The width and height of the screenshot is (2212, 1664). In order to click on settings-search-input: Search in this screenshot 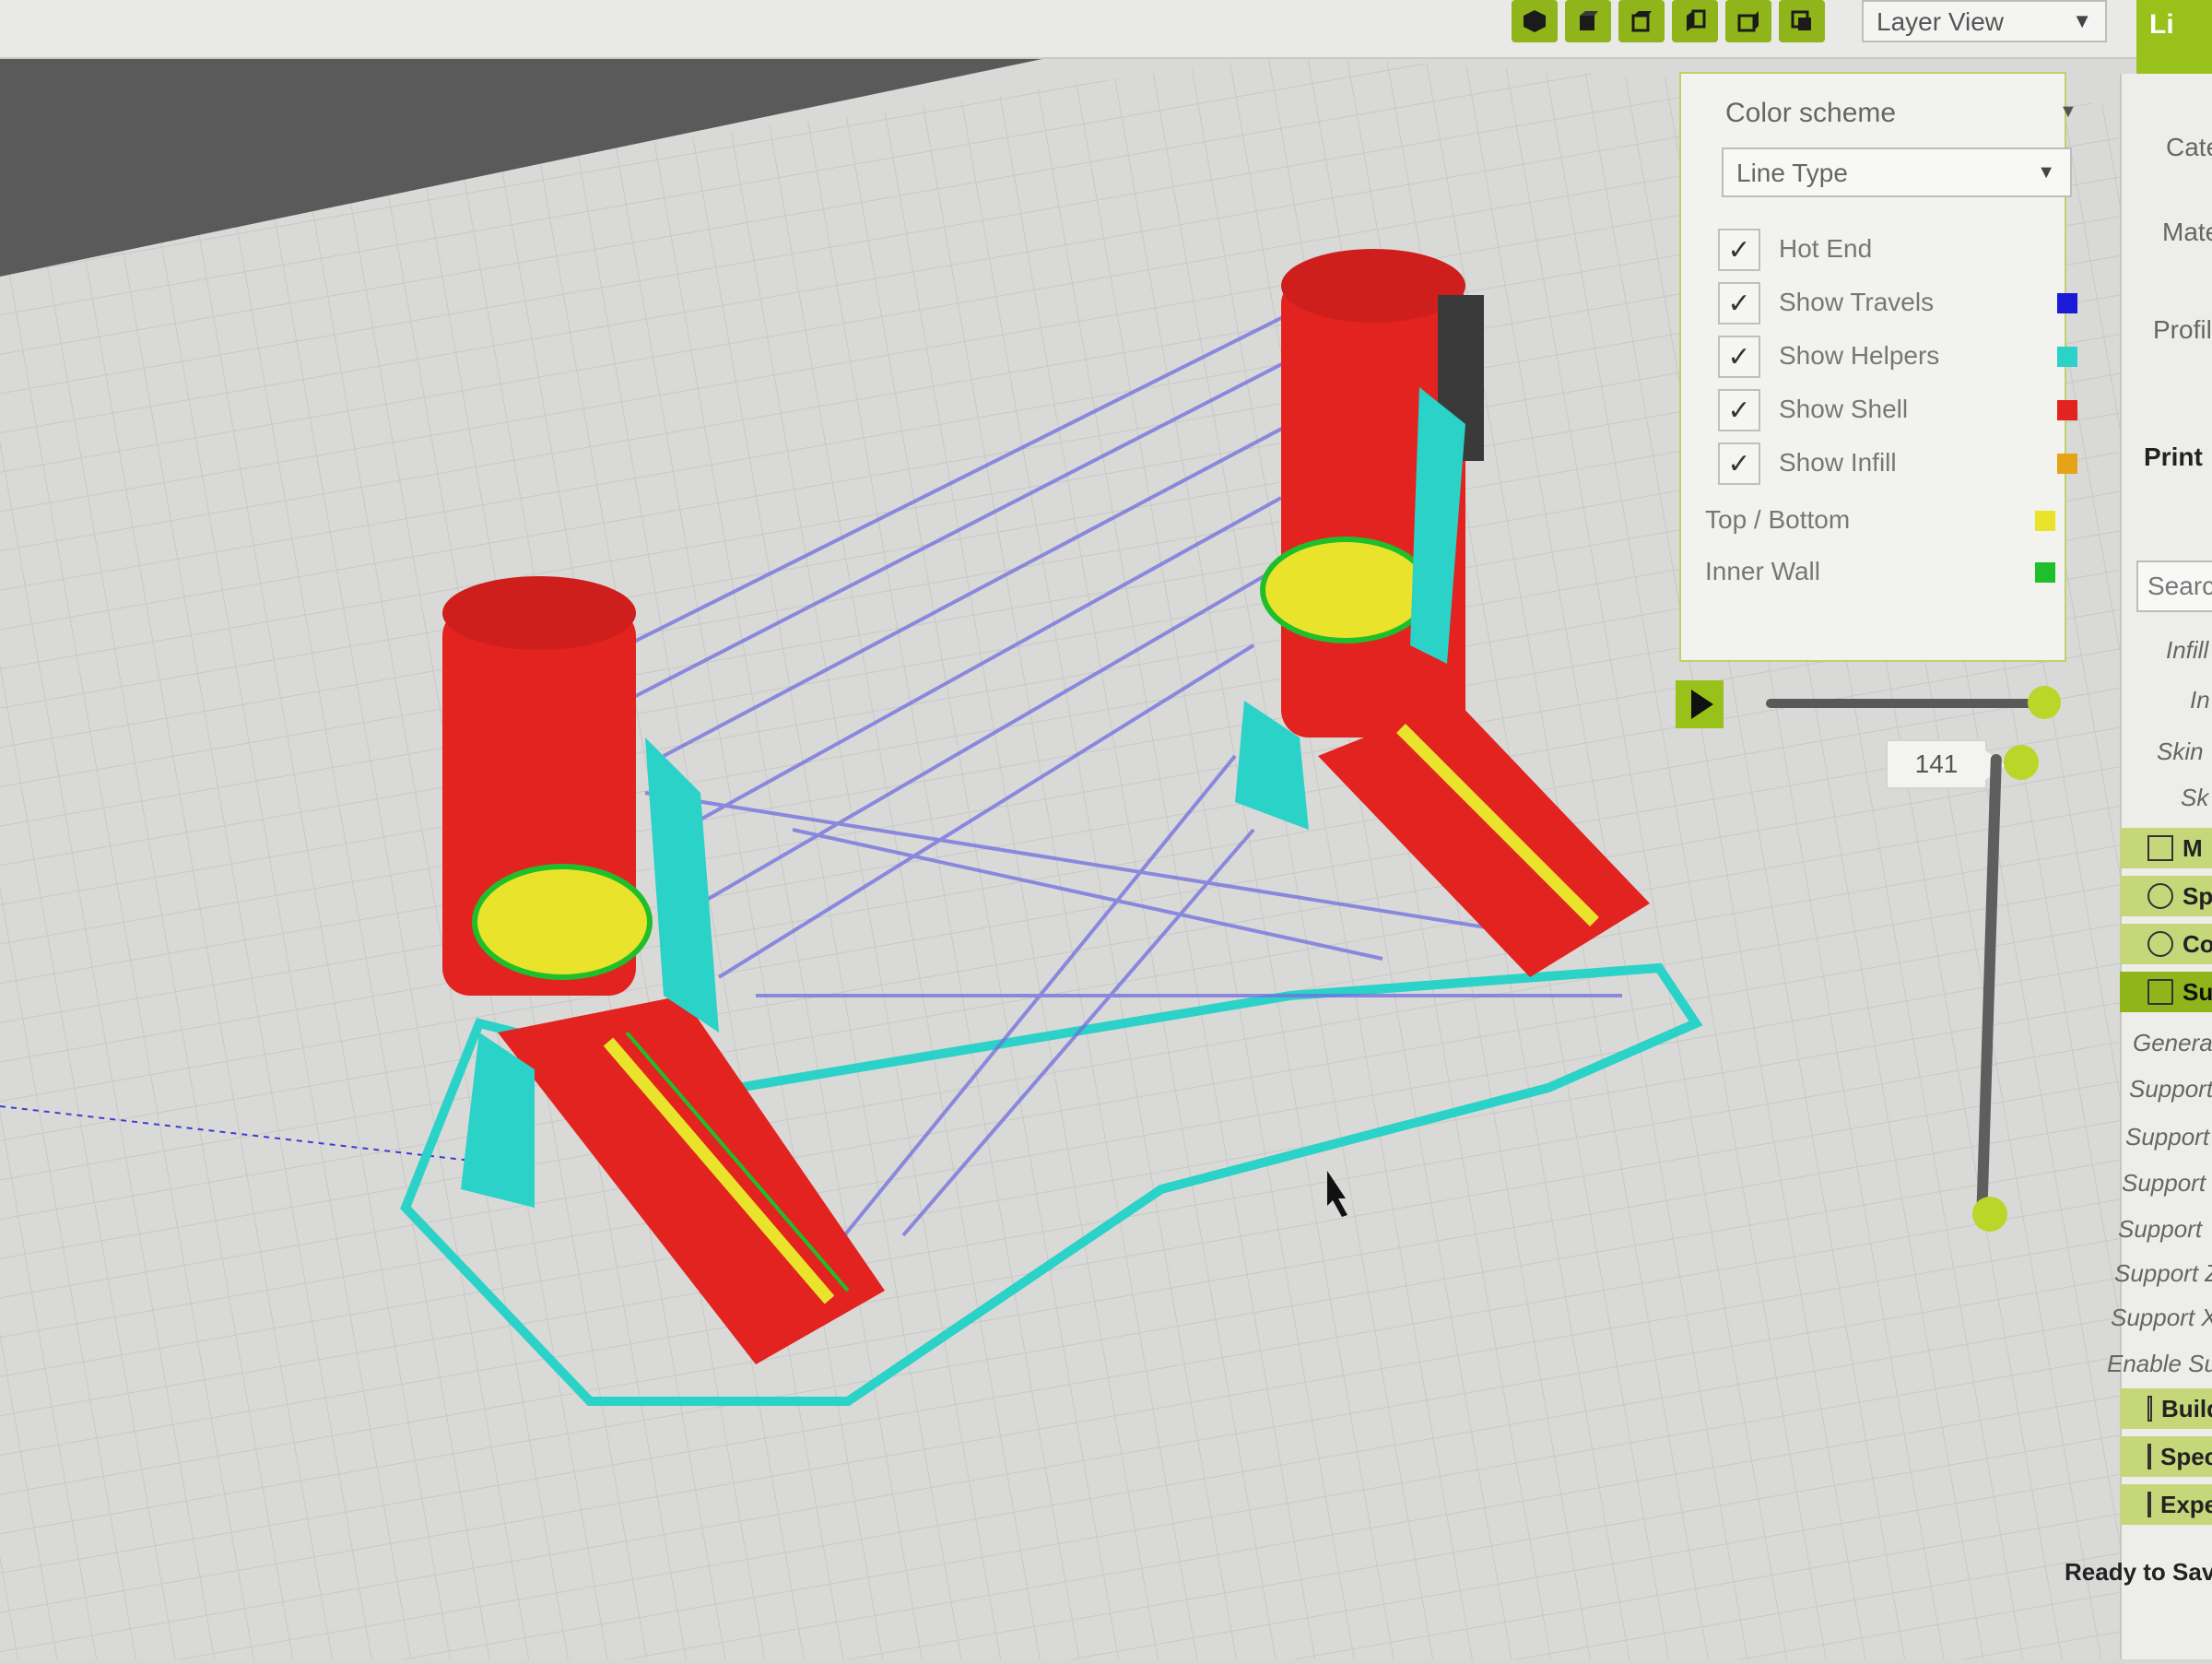, I will do `click(2174, 586)`.